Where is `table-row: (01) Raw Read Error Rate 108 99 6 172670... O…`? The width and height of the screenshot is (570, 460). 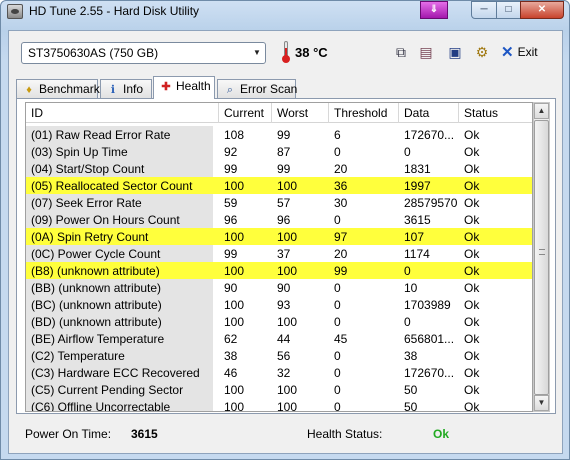 table-row: (01) Raw Read Error Rate 108 99 6 172670... O… is located at coordinates (279, 134).